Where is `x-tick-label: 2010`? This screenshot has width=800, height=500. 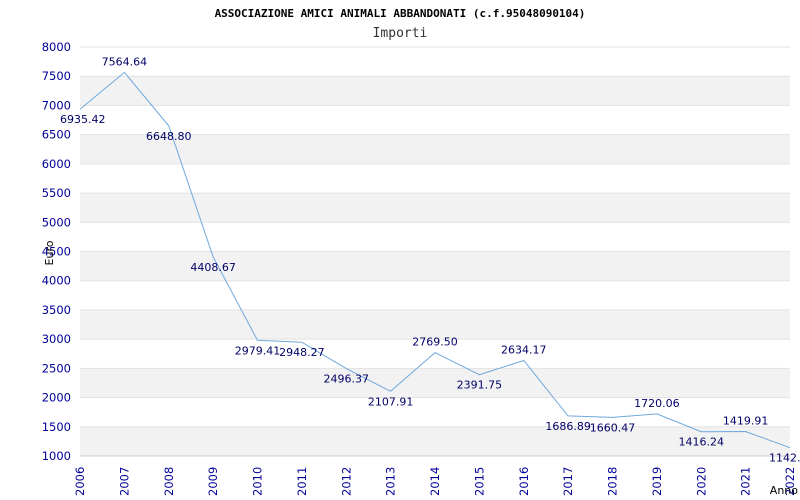 x-tick-label: 2010 is located at coordinates (258, 481).